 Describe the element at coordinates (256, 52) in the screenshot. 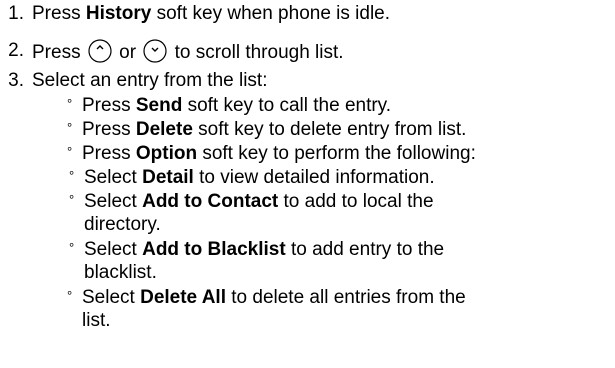

I see `step-2-post: to scroll through list.` at that location.